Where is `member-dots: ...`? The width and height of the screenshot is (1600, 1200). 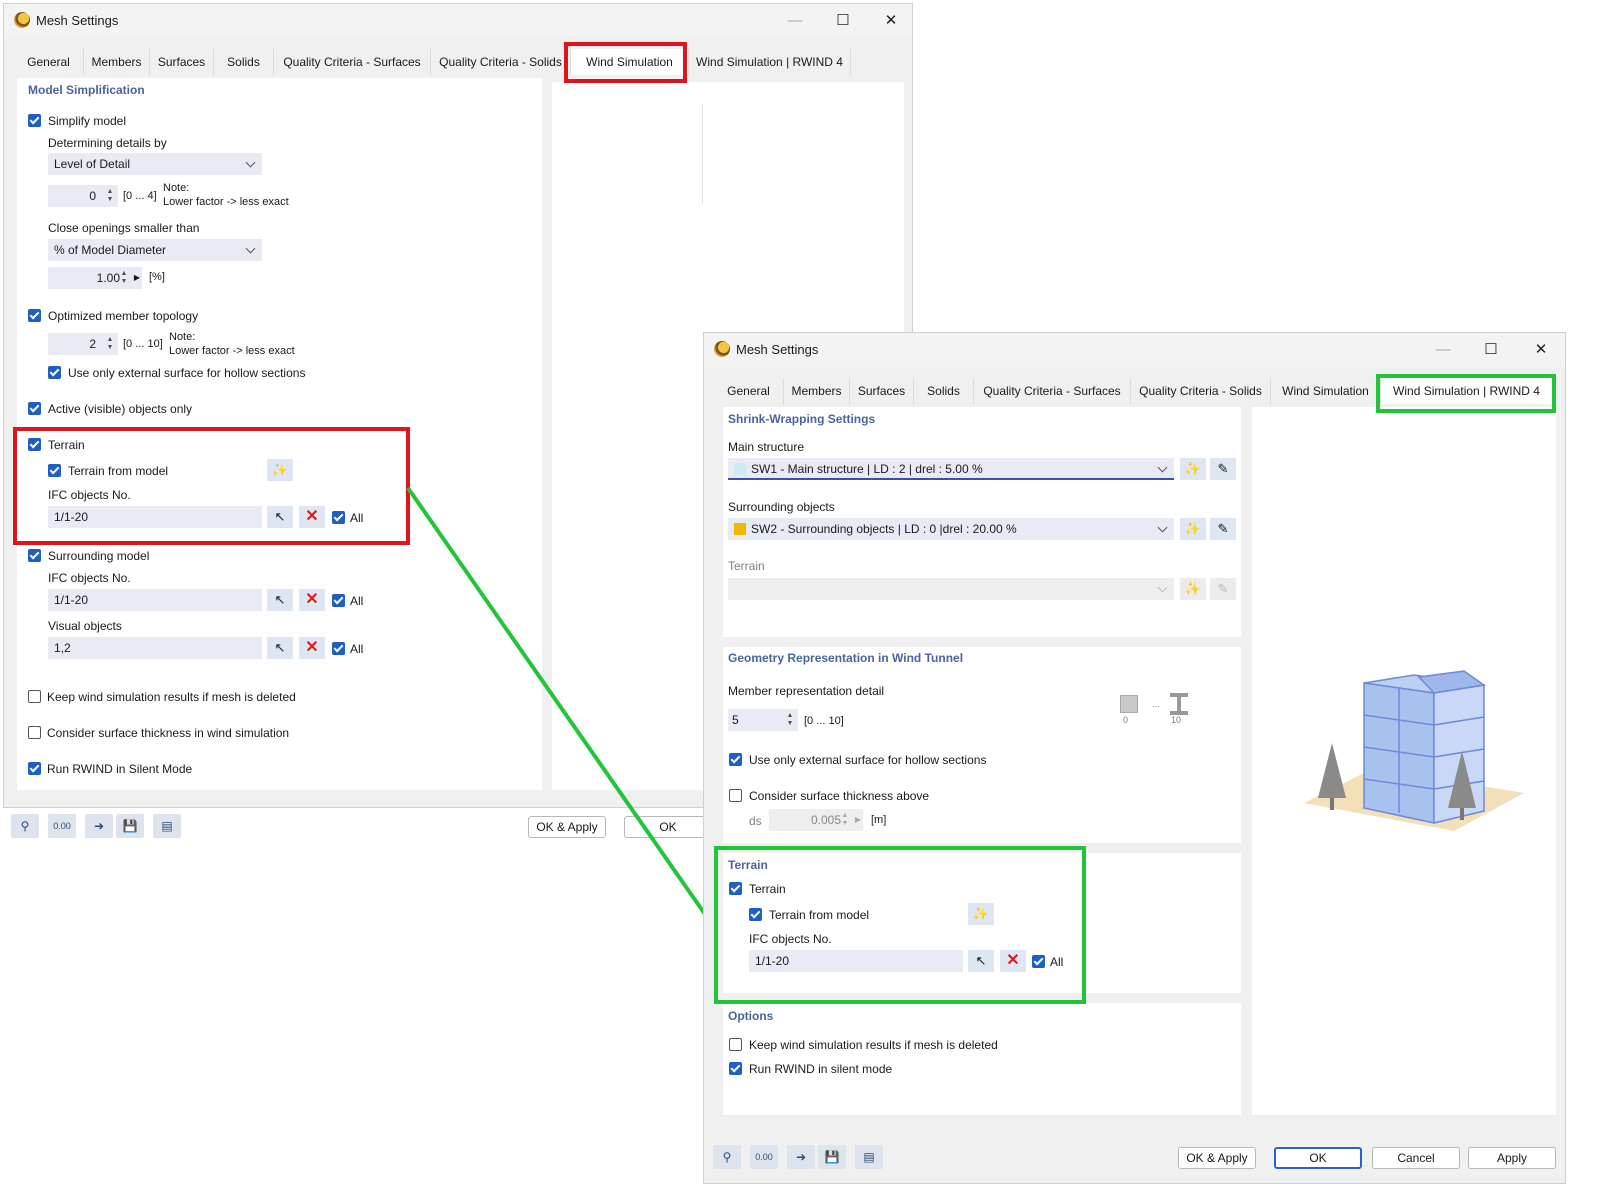 member-dots: ... is located at coordinates (1156, 704).